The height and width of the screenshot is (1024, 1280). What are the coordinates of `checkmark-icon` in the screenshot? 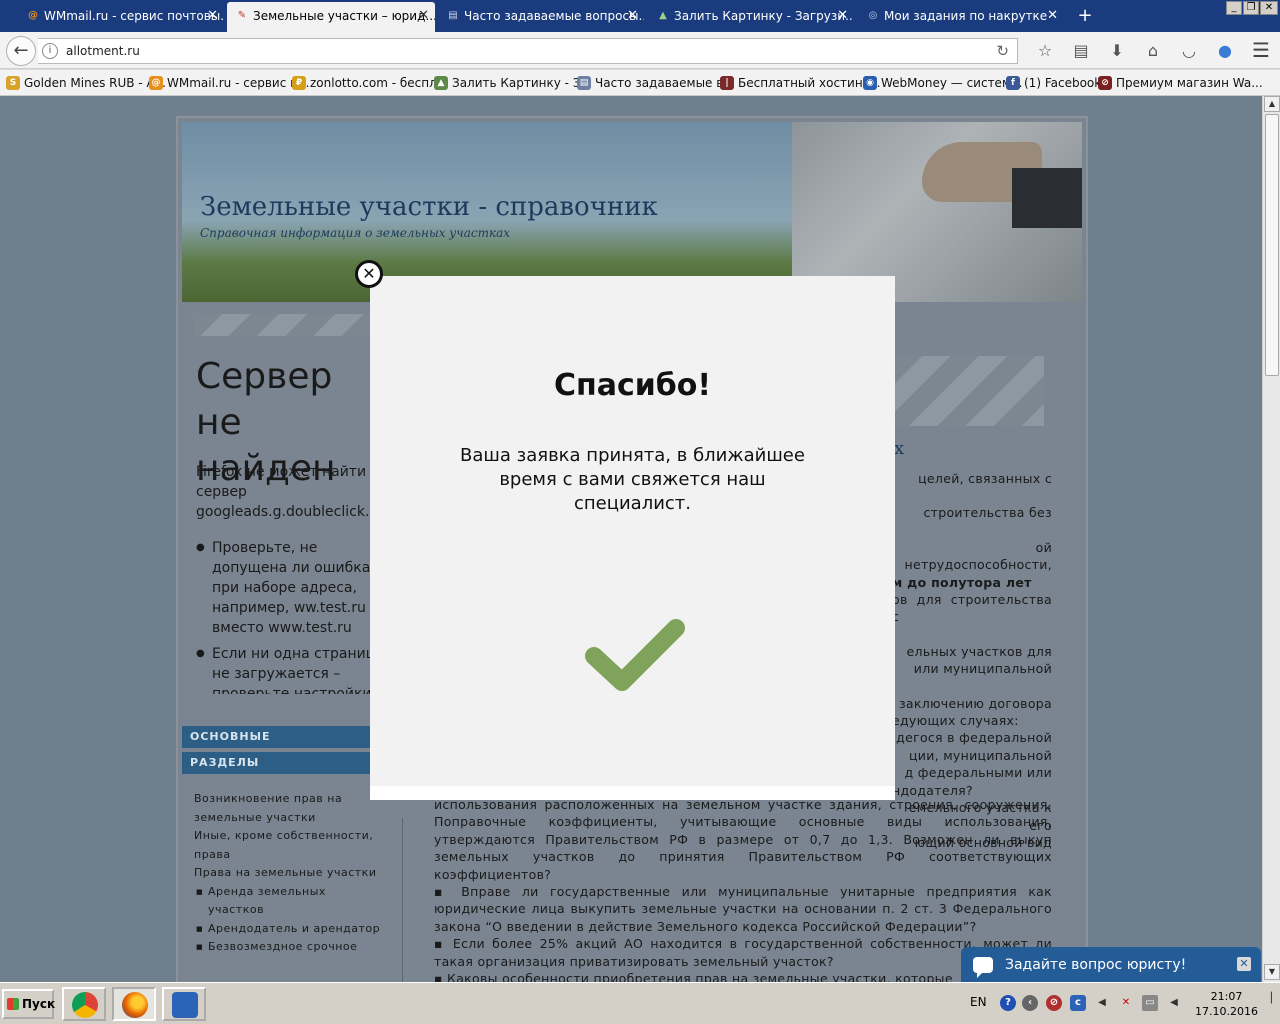 It's located at (635, 655).